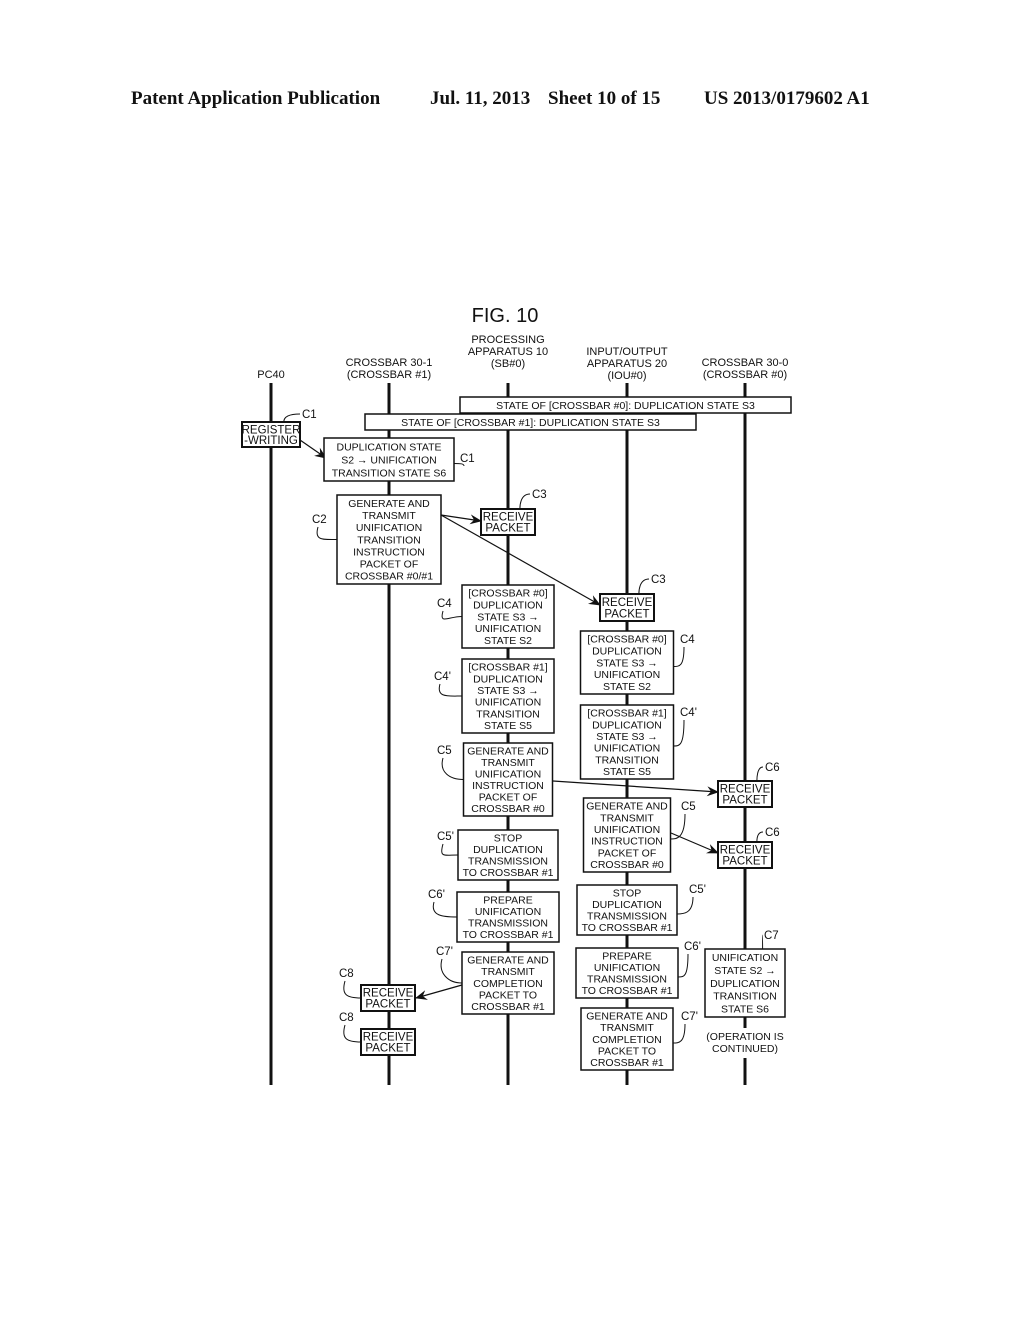 Image resolution: width=1024 pixels, height=1320 pixels. Describe the element at coordinates (350, 983) in the screenshot. I see `step-label-c8: C8` at that location.